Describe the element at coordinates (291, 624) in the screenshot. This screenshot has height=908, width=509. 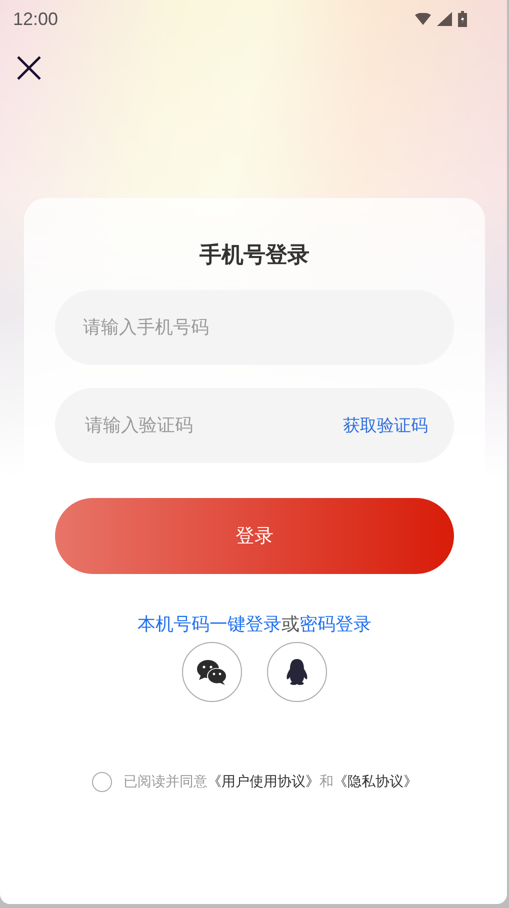
I see `or-text: 或` at that location.